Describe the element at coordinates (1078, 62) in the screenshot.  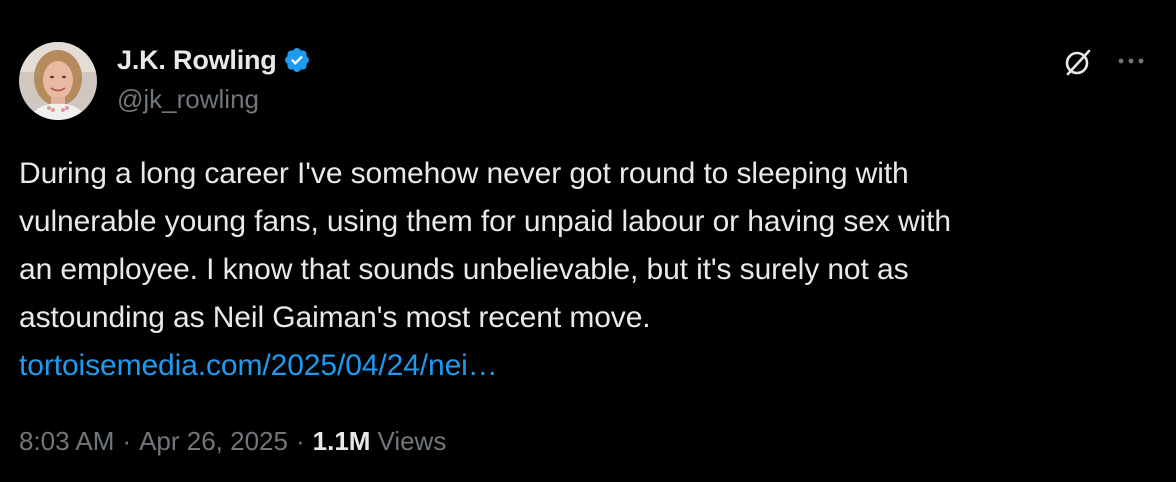
I see `slashed-circle-icon` at that location.